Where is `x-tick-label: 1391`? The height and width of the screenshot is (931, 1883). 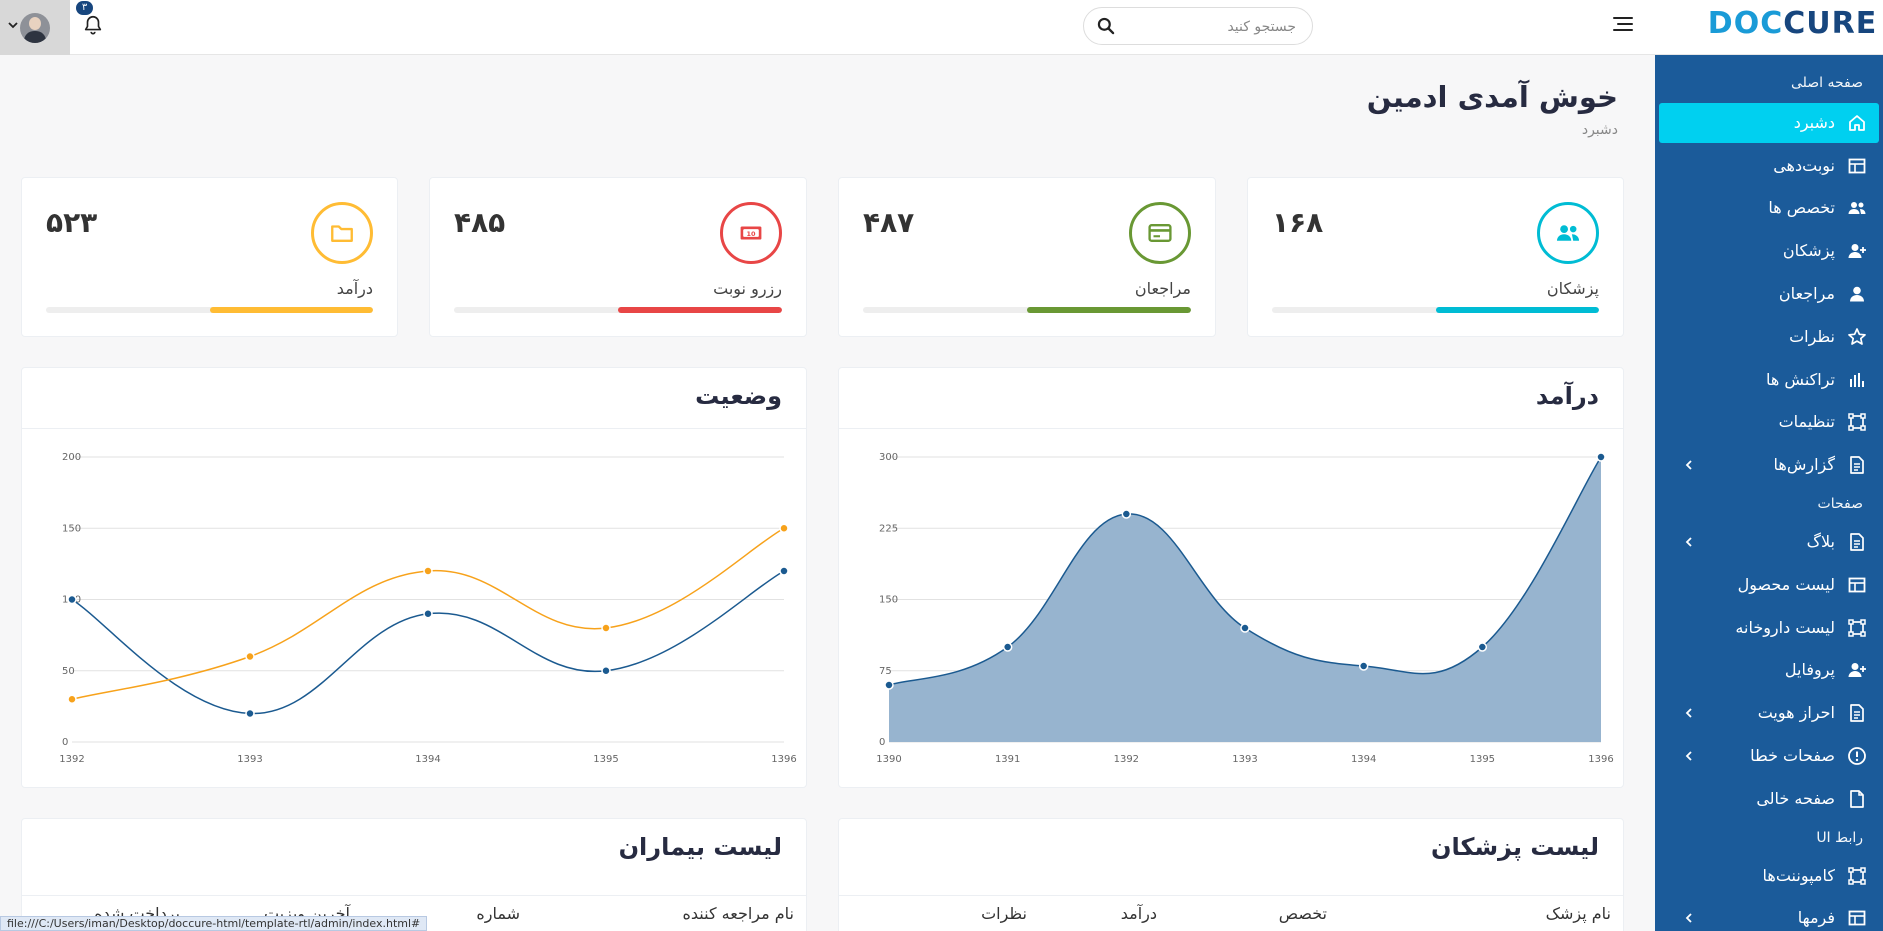 x-tick-label: 1391 is located at coordinates (1007, 759).